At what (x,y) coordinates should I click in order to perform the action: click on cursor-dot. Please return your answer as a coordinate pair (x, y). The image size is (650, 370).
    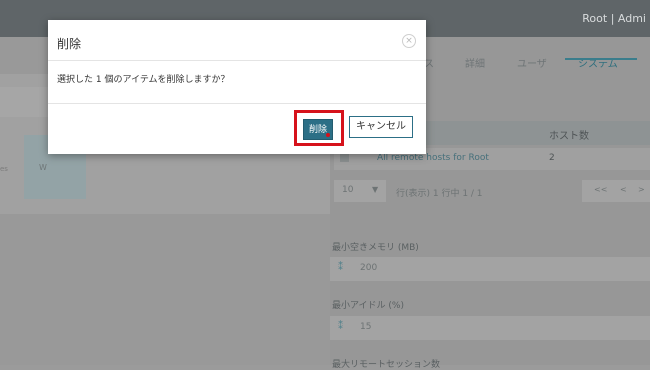
    Looking at the image, I should click on (328, 135).